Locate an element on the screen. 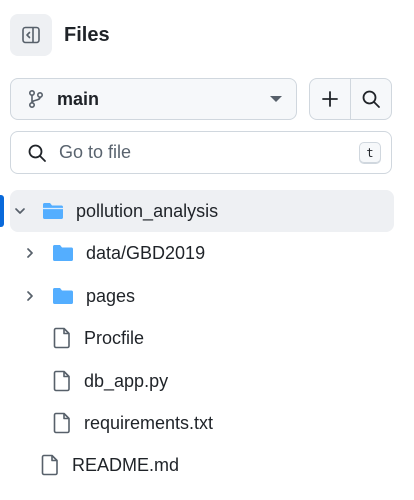 The height and width of the screenshot is (500, 414). tree-item-procfile: Procfile is located at coordinates (223, 338).